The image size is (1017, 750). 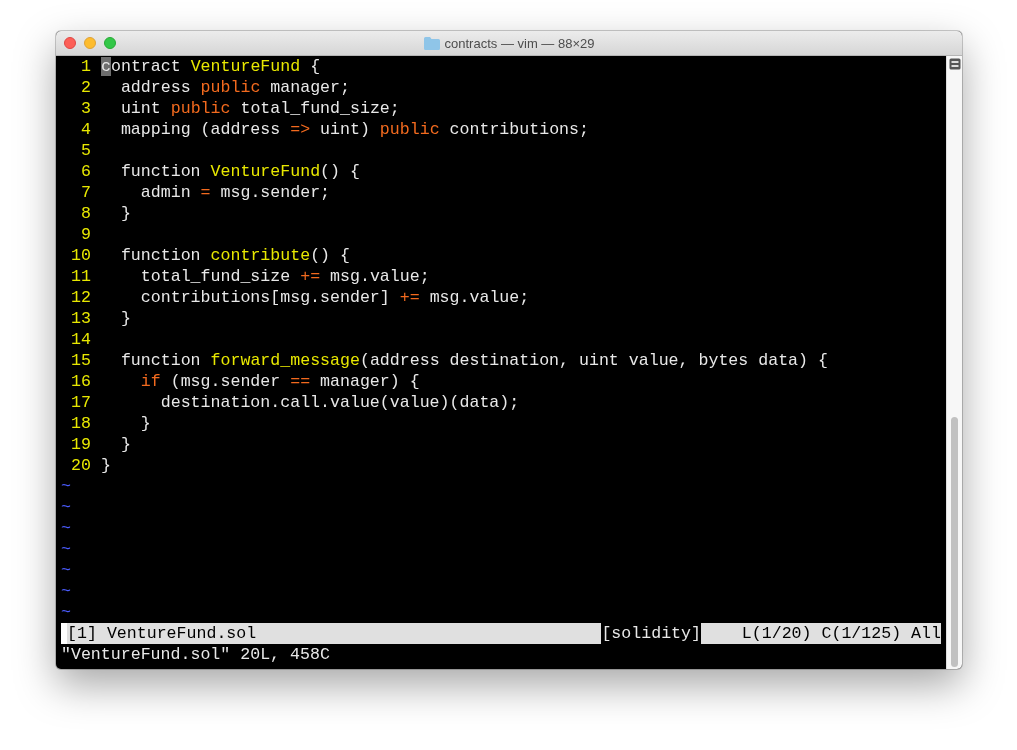 I want to click on code-line: destination.call.value(value)(data);, so click(x=339, y=402).